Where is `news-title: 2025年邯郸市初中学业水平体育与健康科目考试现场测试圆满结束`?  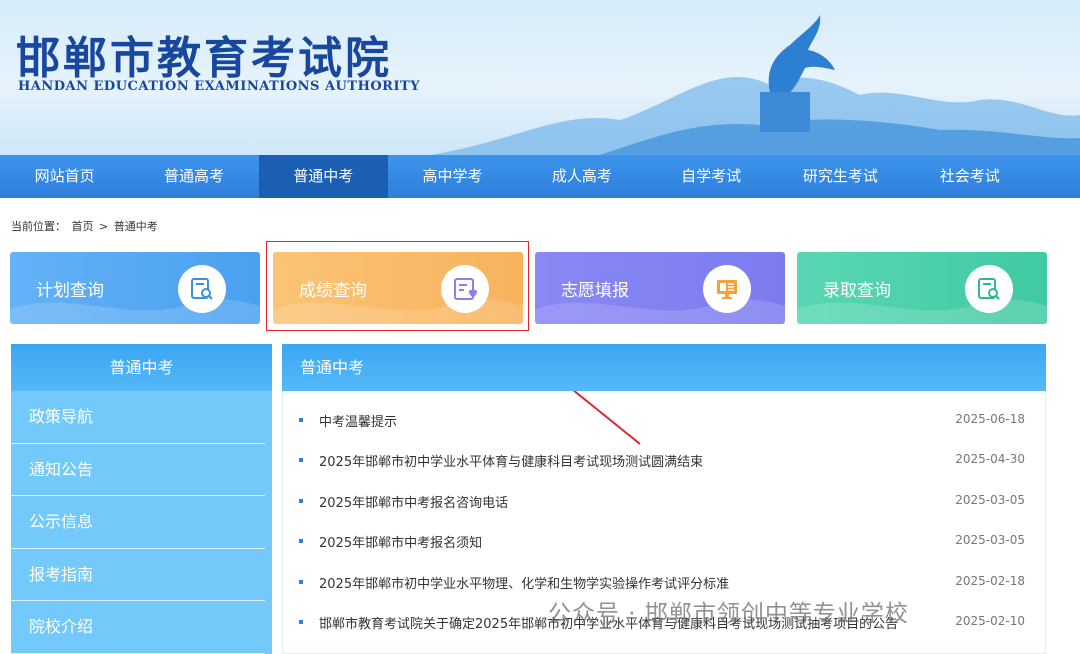
news-title: 2025年邯郸市初中学业水平体育与健康科目考试现场测试圆满结束 is located at coordinates (511, 460).